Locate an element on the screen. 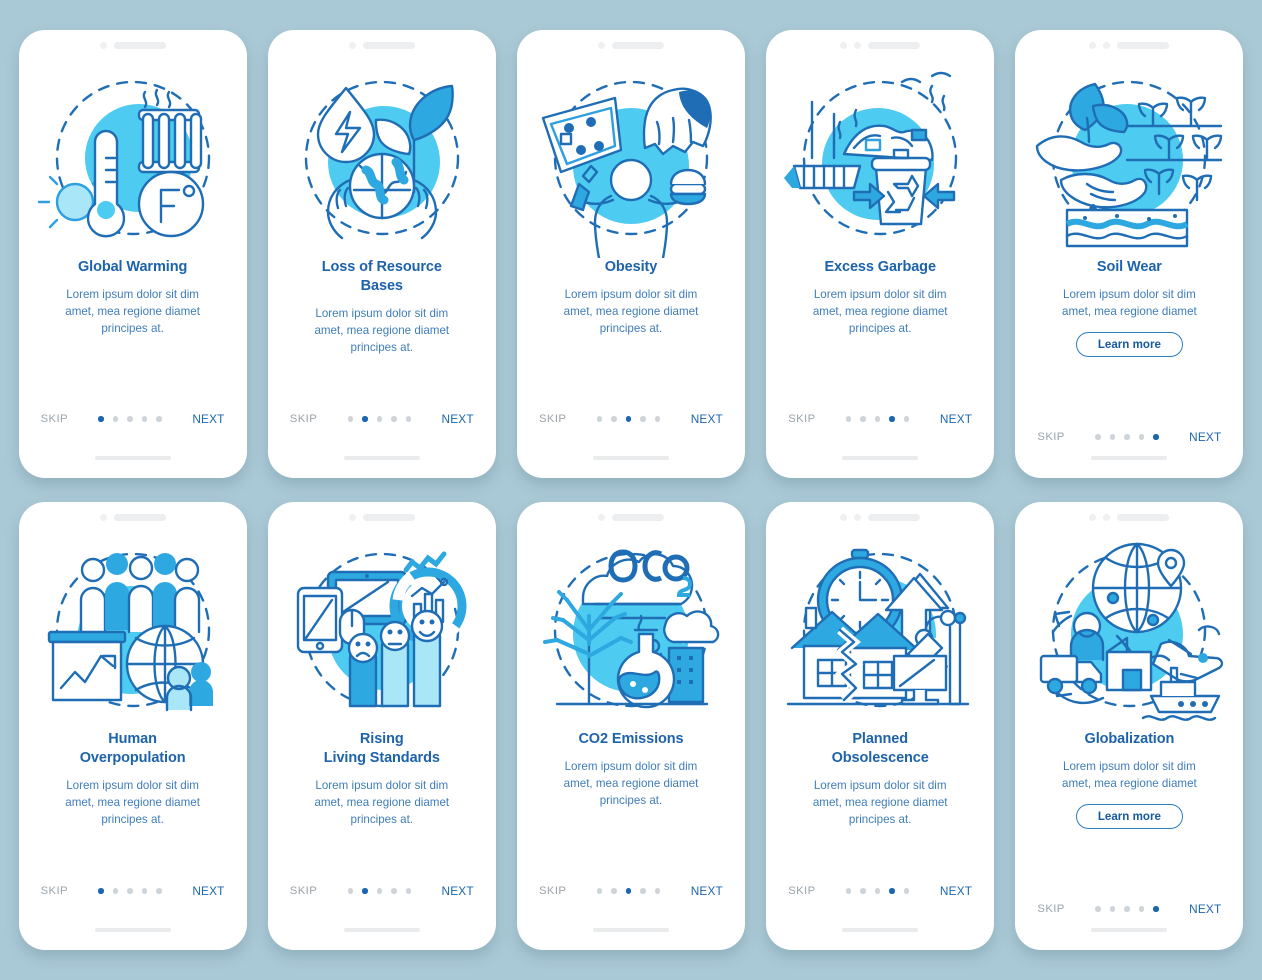 Image resolution: width=1262 pixels, height=980 pixels. screen-title: Globalization is located at coordinates (1129, 739).